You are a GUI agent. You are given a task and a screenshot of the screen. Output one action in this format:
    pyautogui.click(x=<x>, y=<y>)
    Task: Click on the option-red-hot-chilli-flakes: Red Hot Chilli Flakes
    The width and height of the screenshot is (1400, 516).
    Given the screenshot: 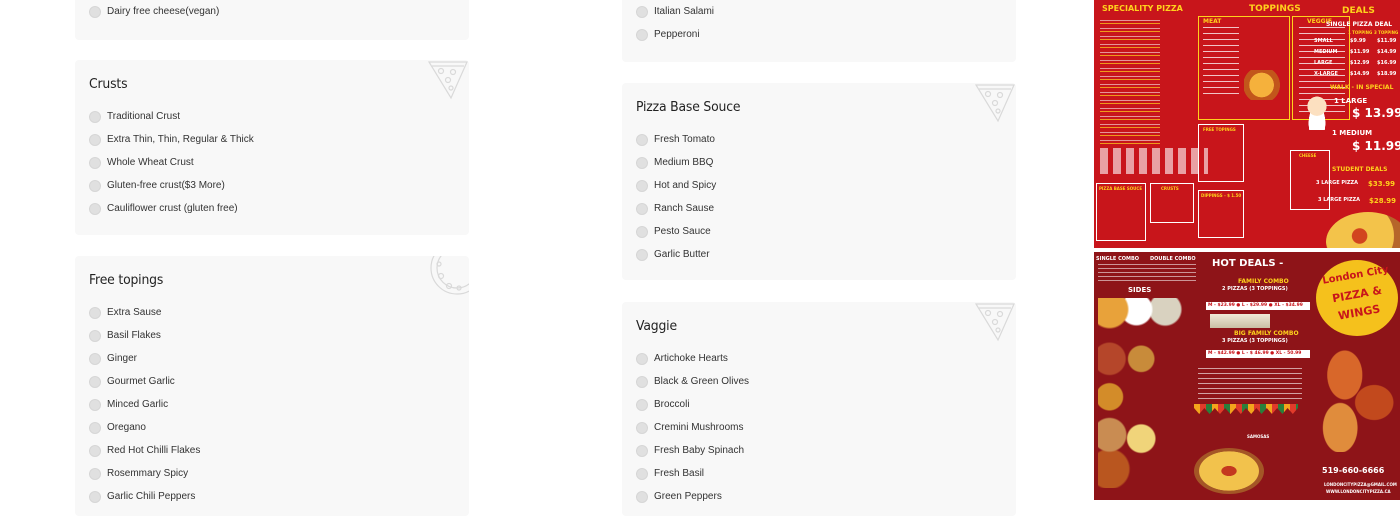 What is the action you would take?
    pyautogui.click(x=144, y=451)
    